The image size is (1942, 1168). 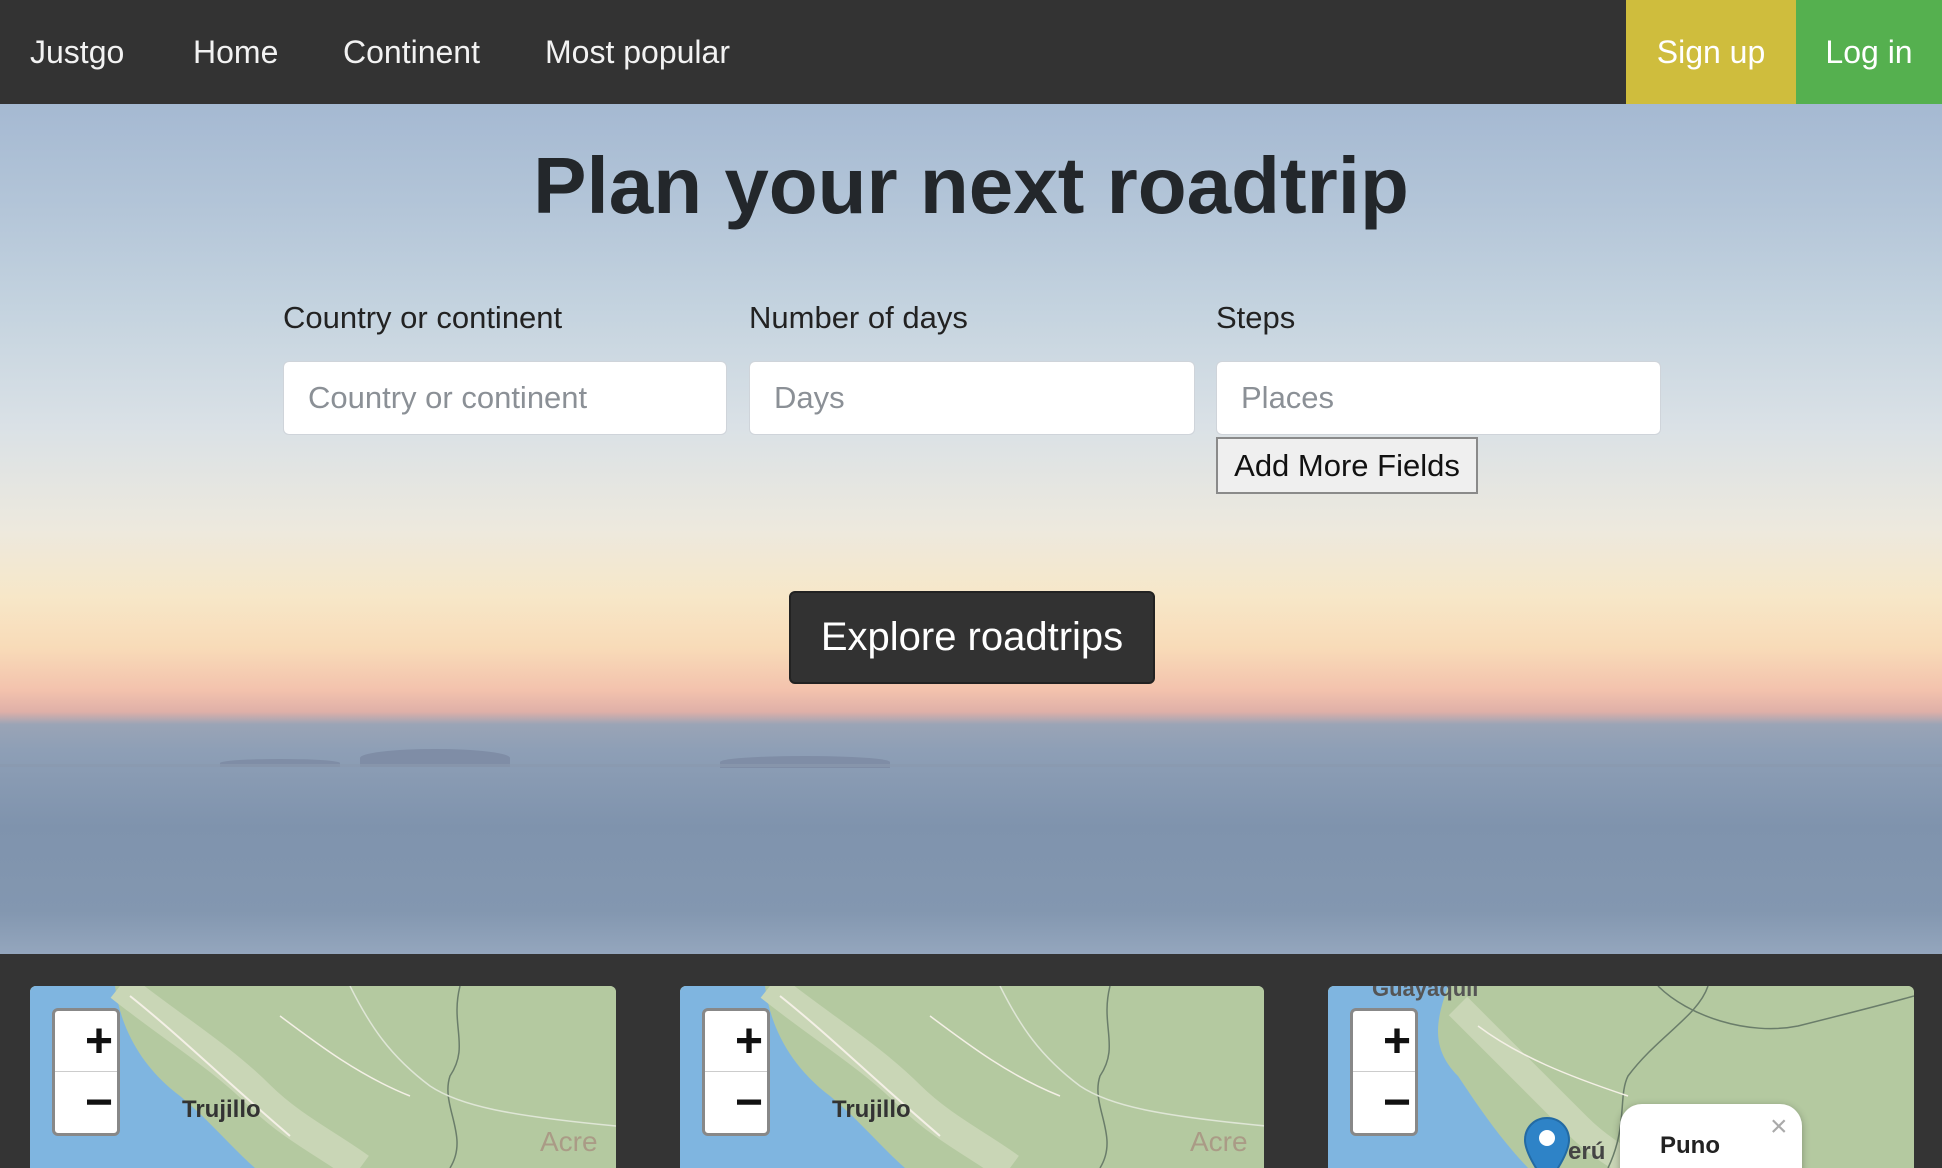 I want to click on map-country-label: erú, so click(x=1587, y=1151).